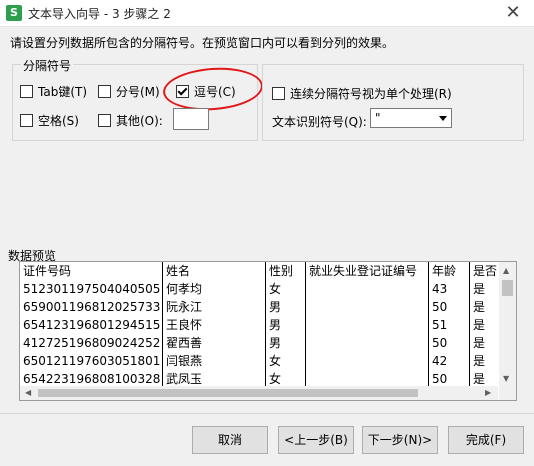 This screenshot has height=466, width=534. Describe the element at coordinates (259, 378) in the screenshot. I see `preview-row: 654223196808100328 武凤玉 女 50 是` at that location.